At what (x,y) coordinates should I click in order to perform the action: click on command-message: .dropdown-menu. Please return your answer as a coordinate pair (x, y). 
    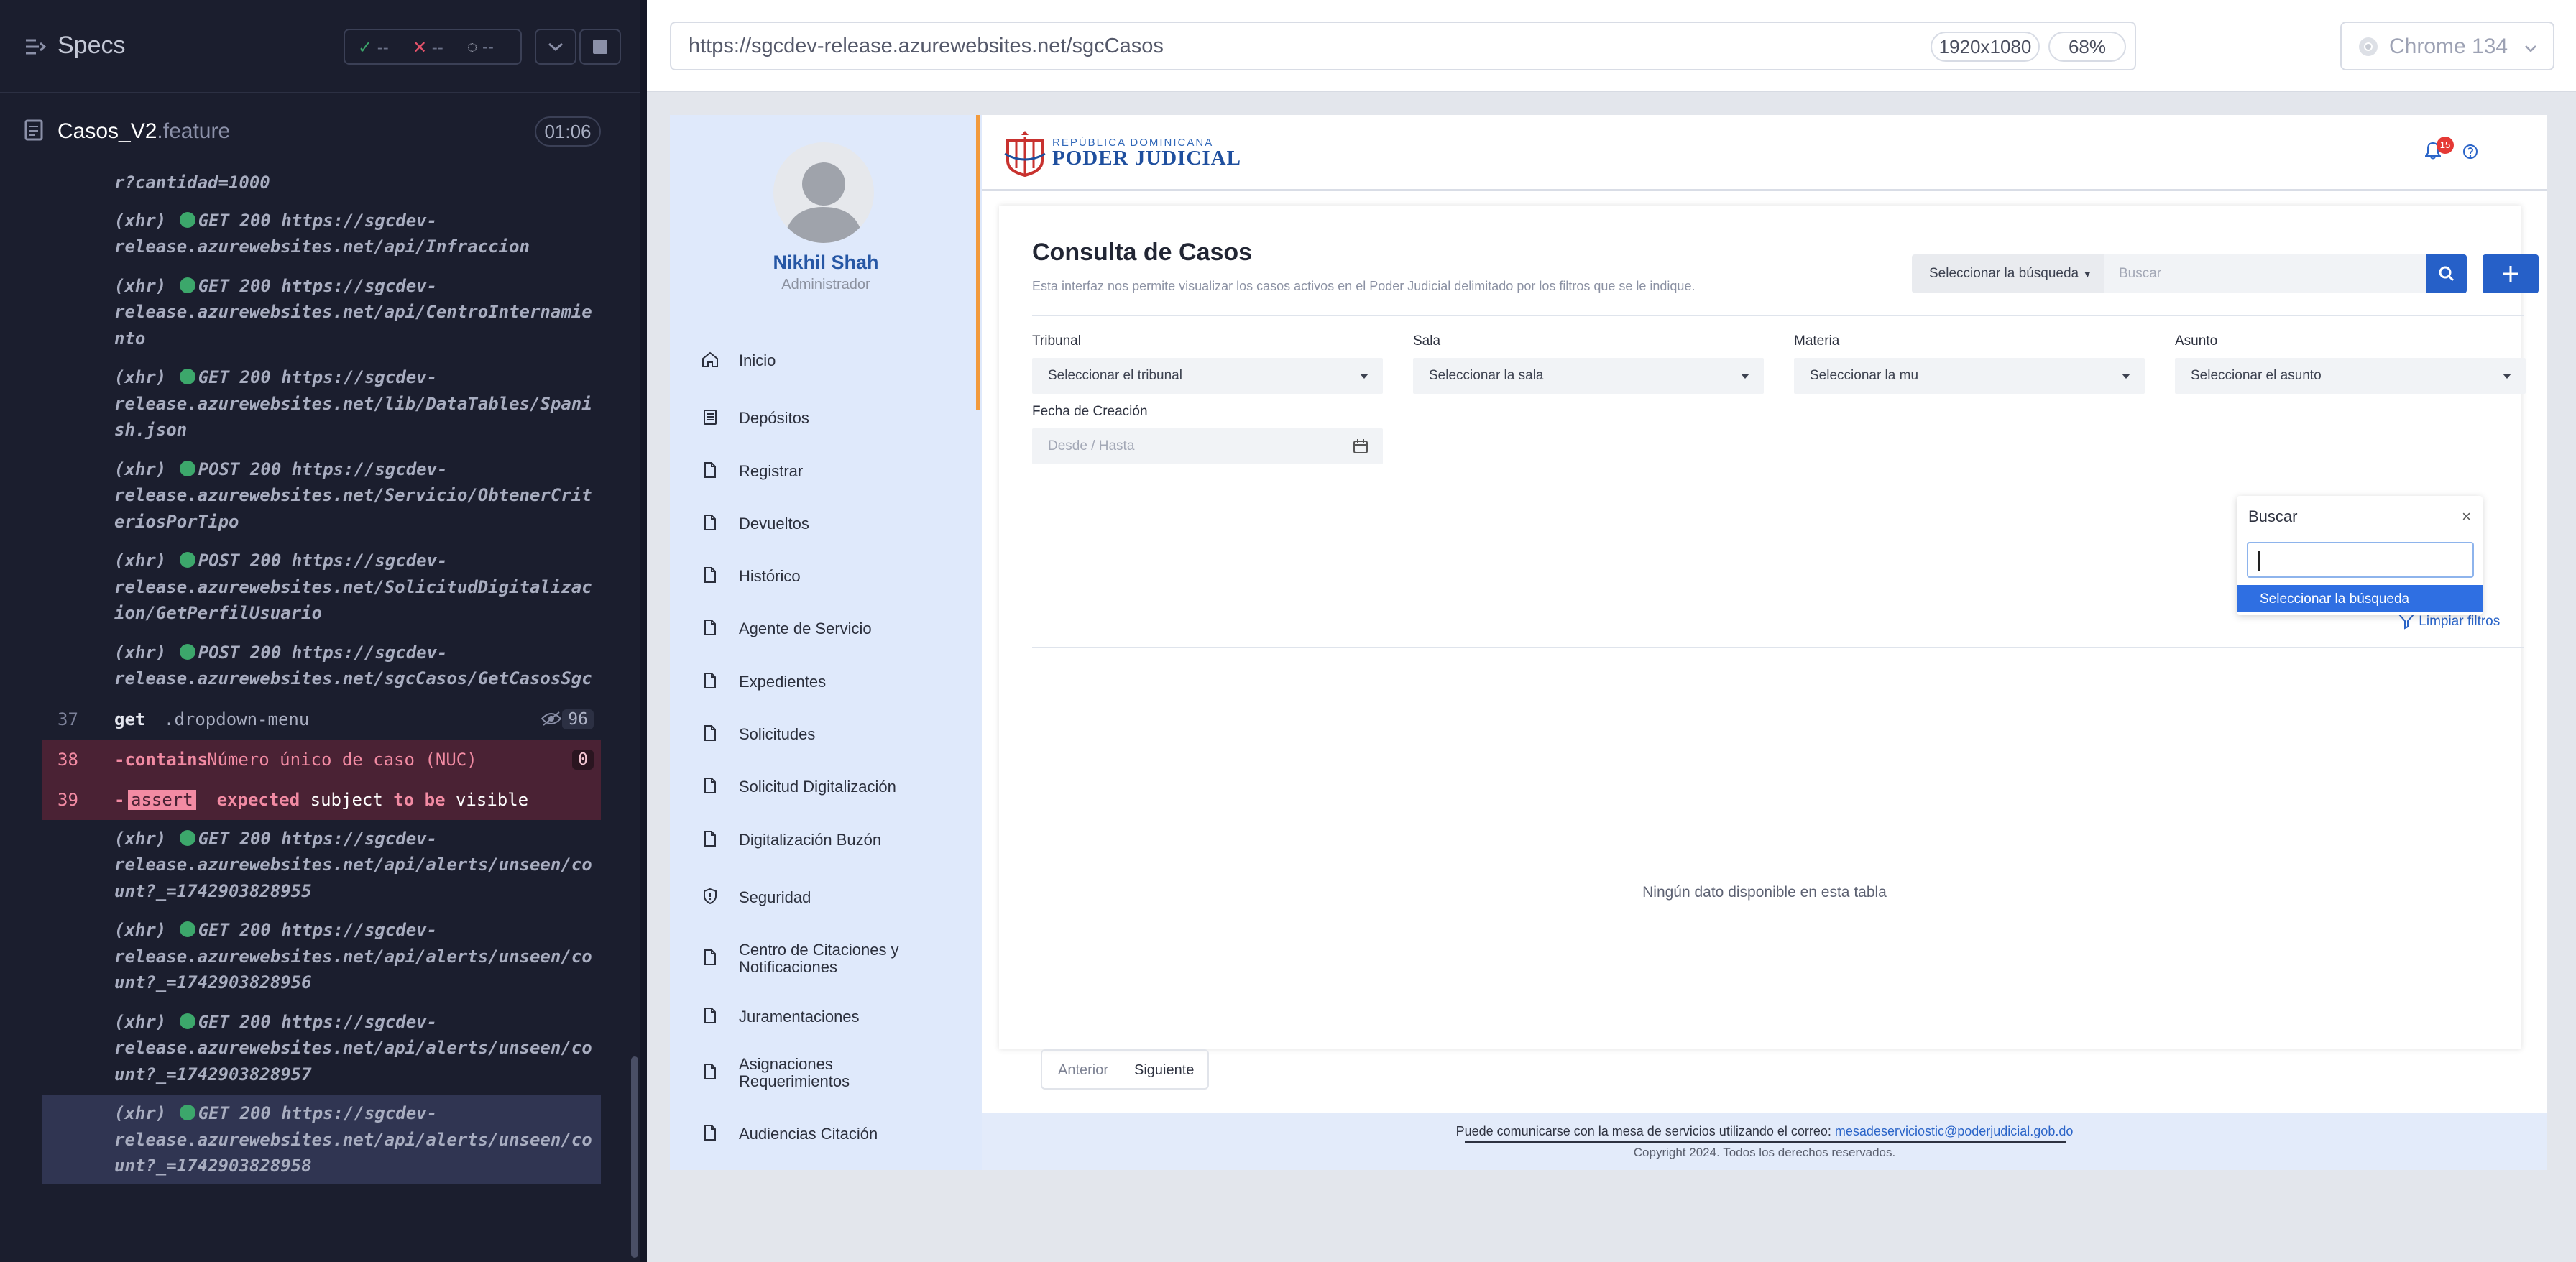
    Looking at the image, I should click on (237, 719).